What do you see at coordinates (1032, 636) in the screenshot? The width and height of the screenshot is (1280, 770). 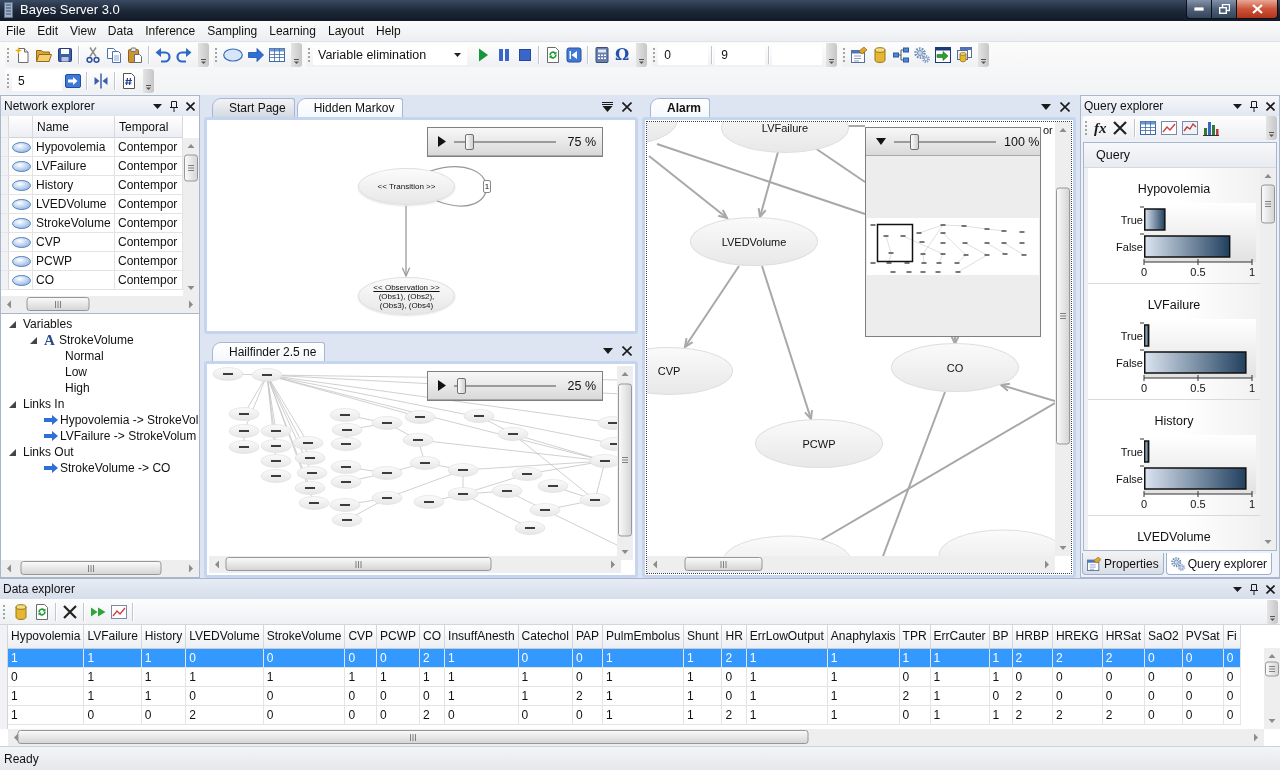 I see `column-header: HRBP` at bounding box center [1032, 636].